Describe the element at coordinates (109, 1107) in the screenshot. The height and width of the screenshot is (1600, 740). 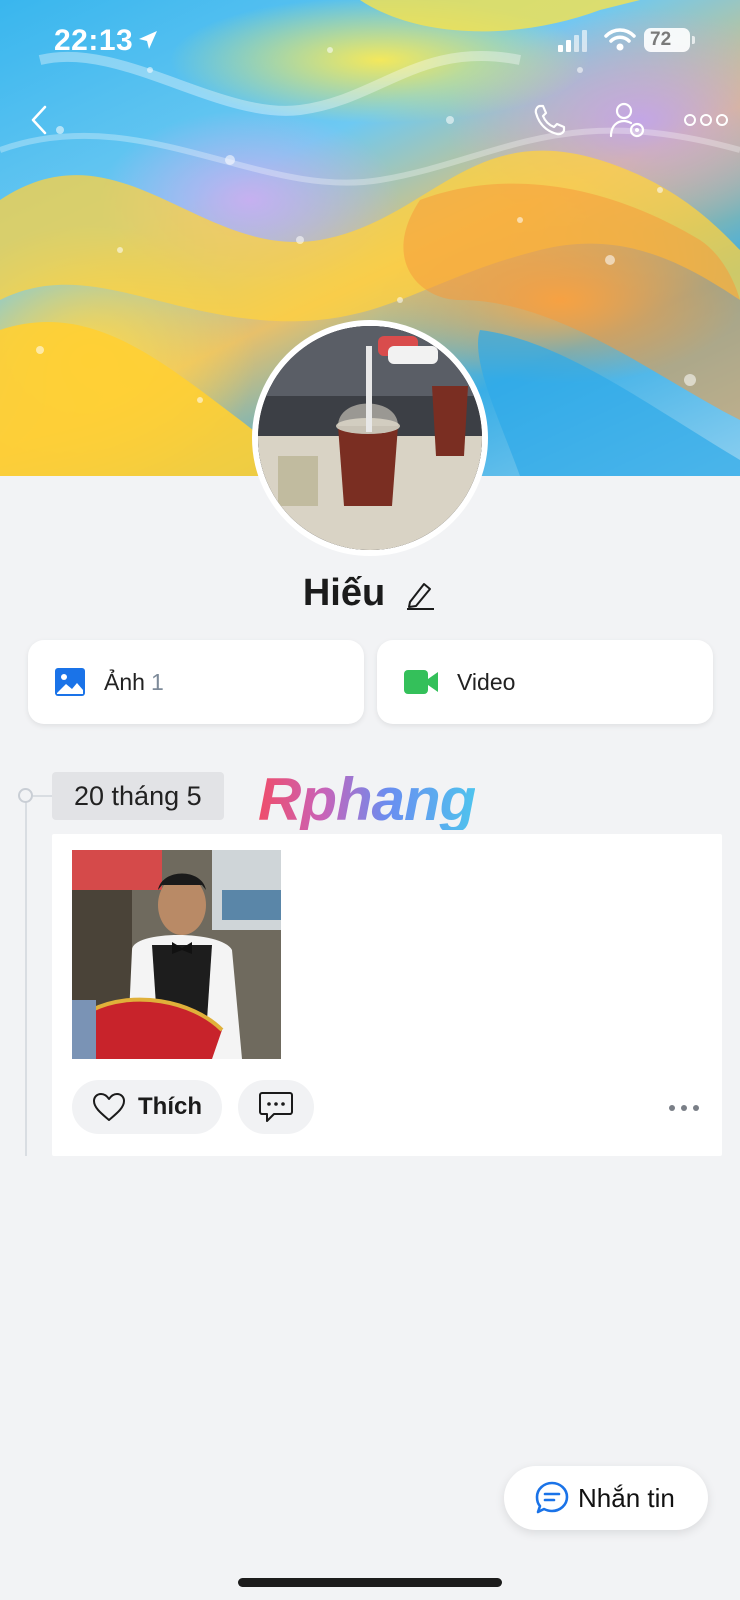
I see `heart-icon` at that location.